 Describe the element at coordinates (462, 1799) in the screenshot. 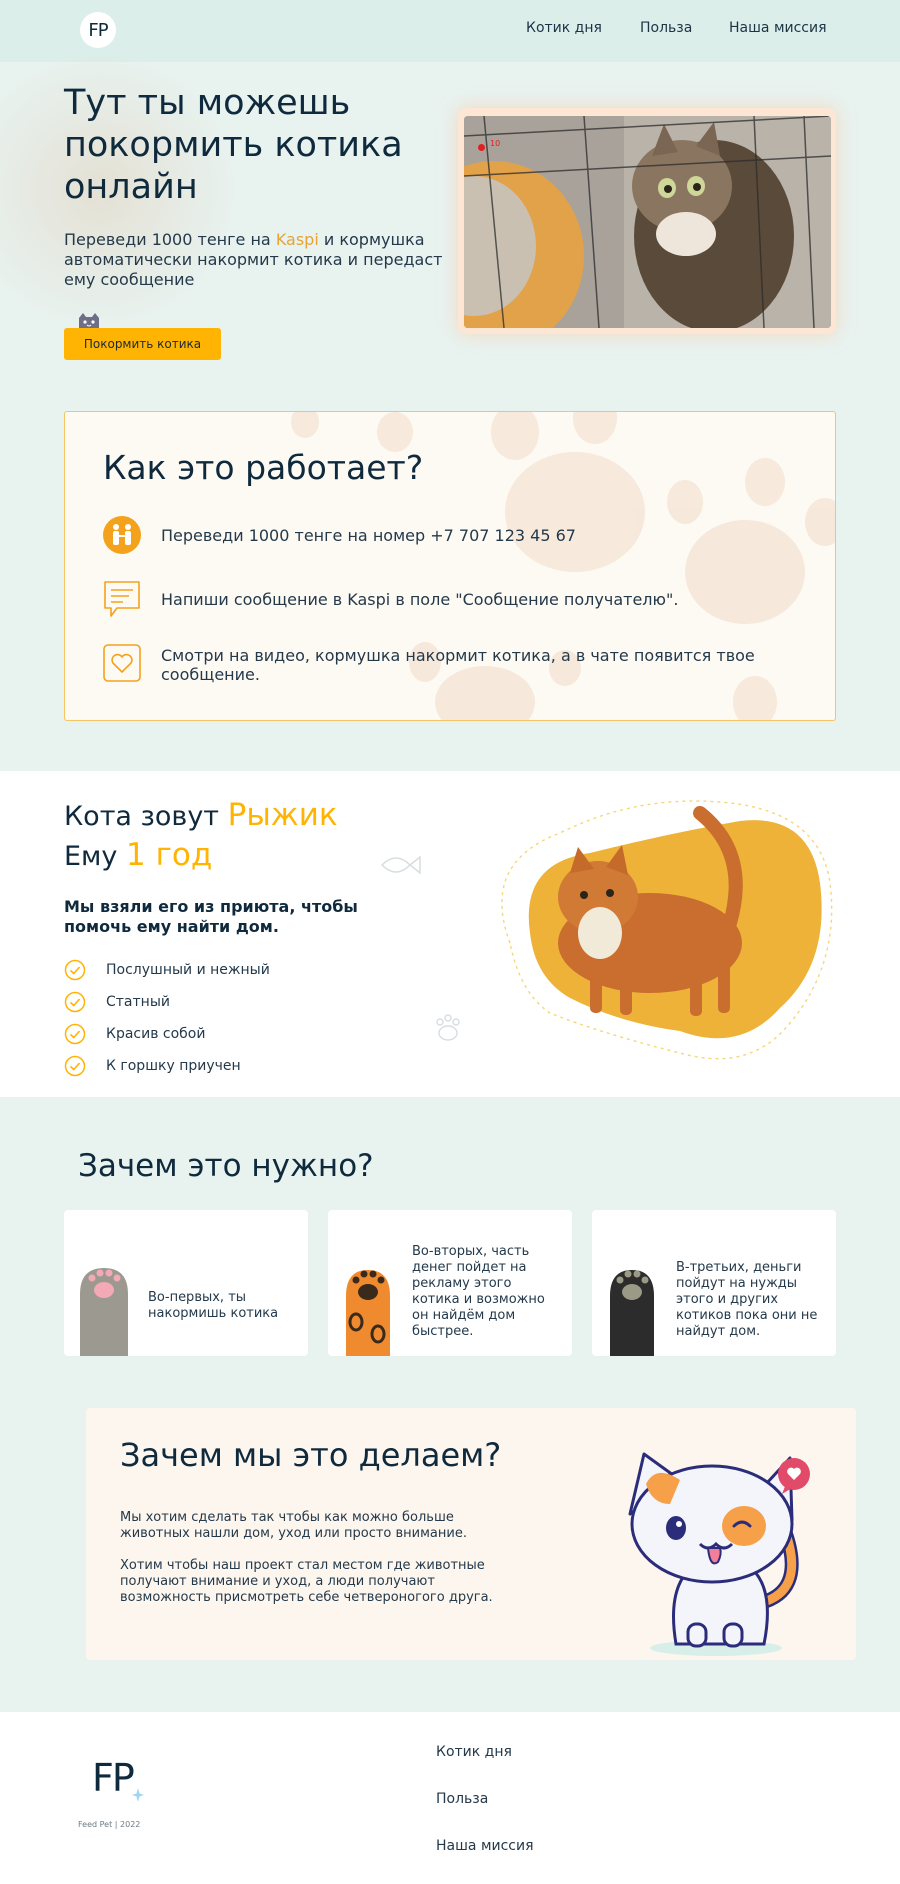

I see `footer-link-benefit: Польза` at that location.